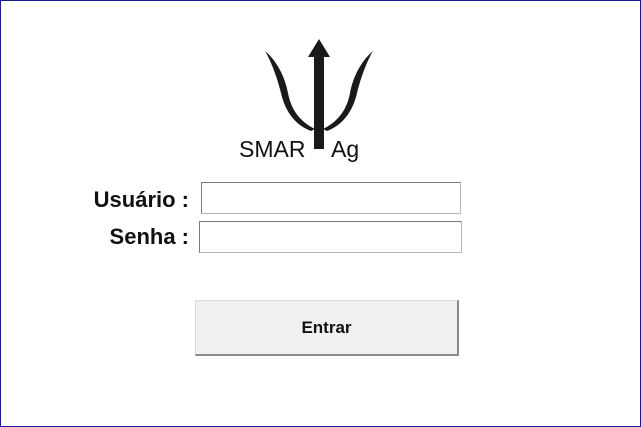 The image size is (641, 427). What do you see at coordinates (345, 149) in the screenshot?
I see `brand-suffix: Ag` at bounding box center [345, 149].